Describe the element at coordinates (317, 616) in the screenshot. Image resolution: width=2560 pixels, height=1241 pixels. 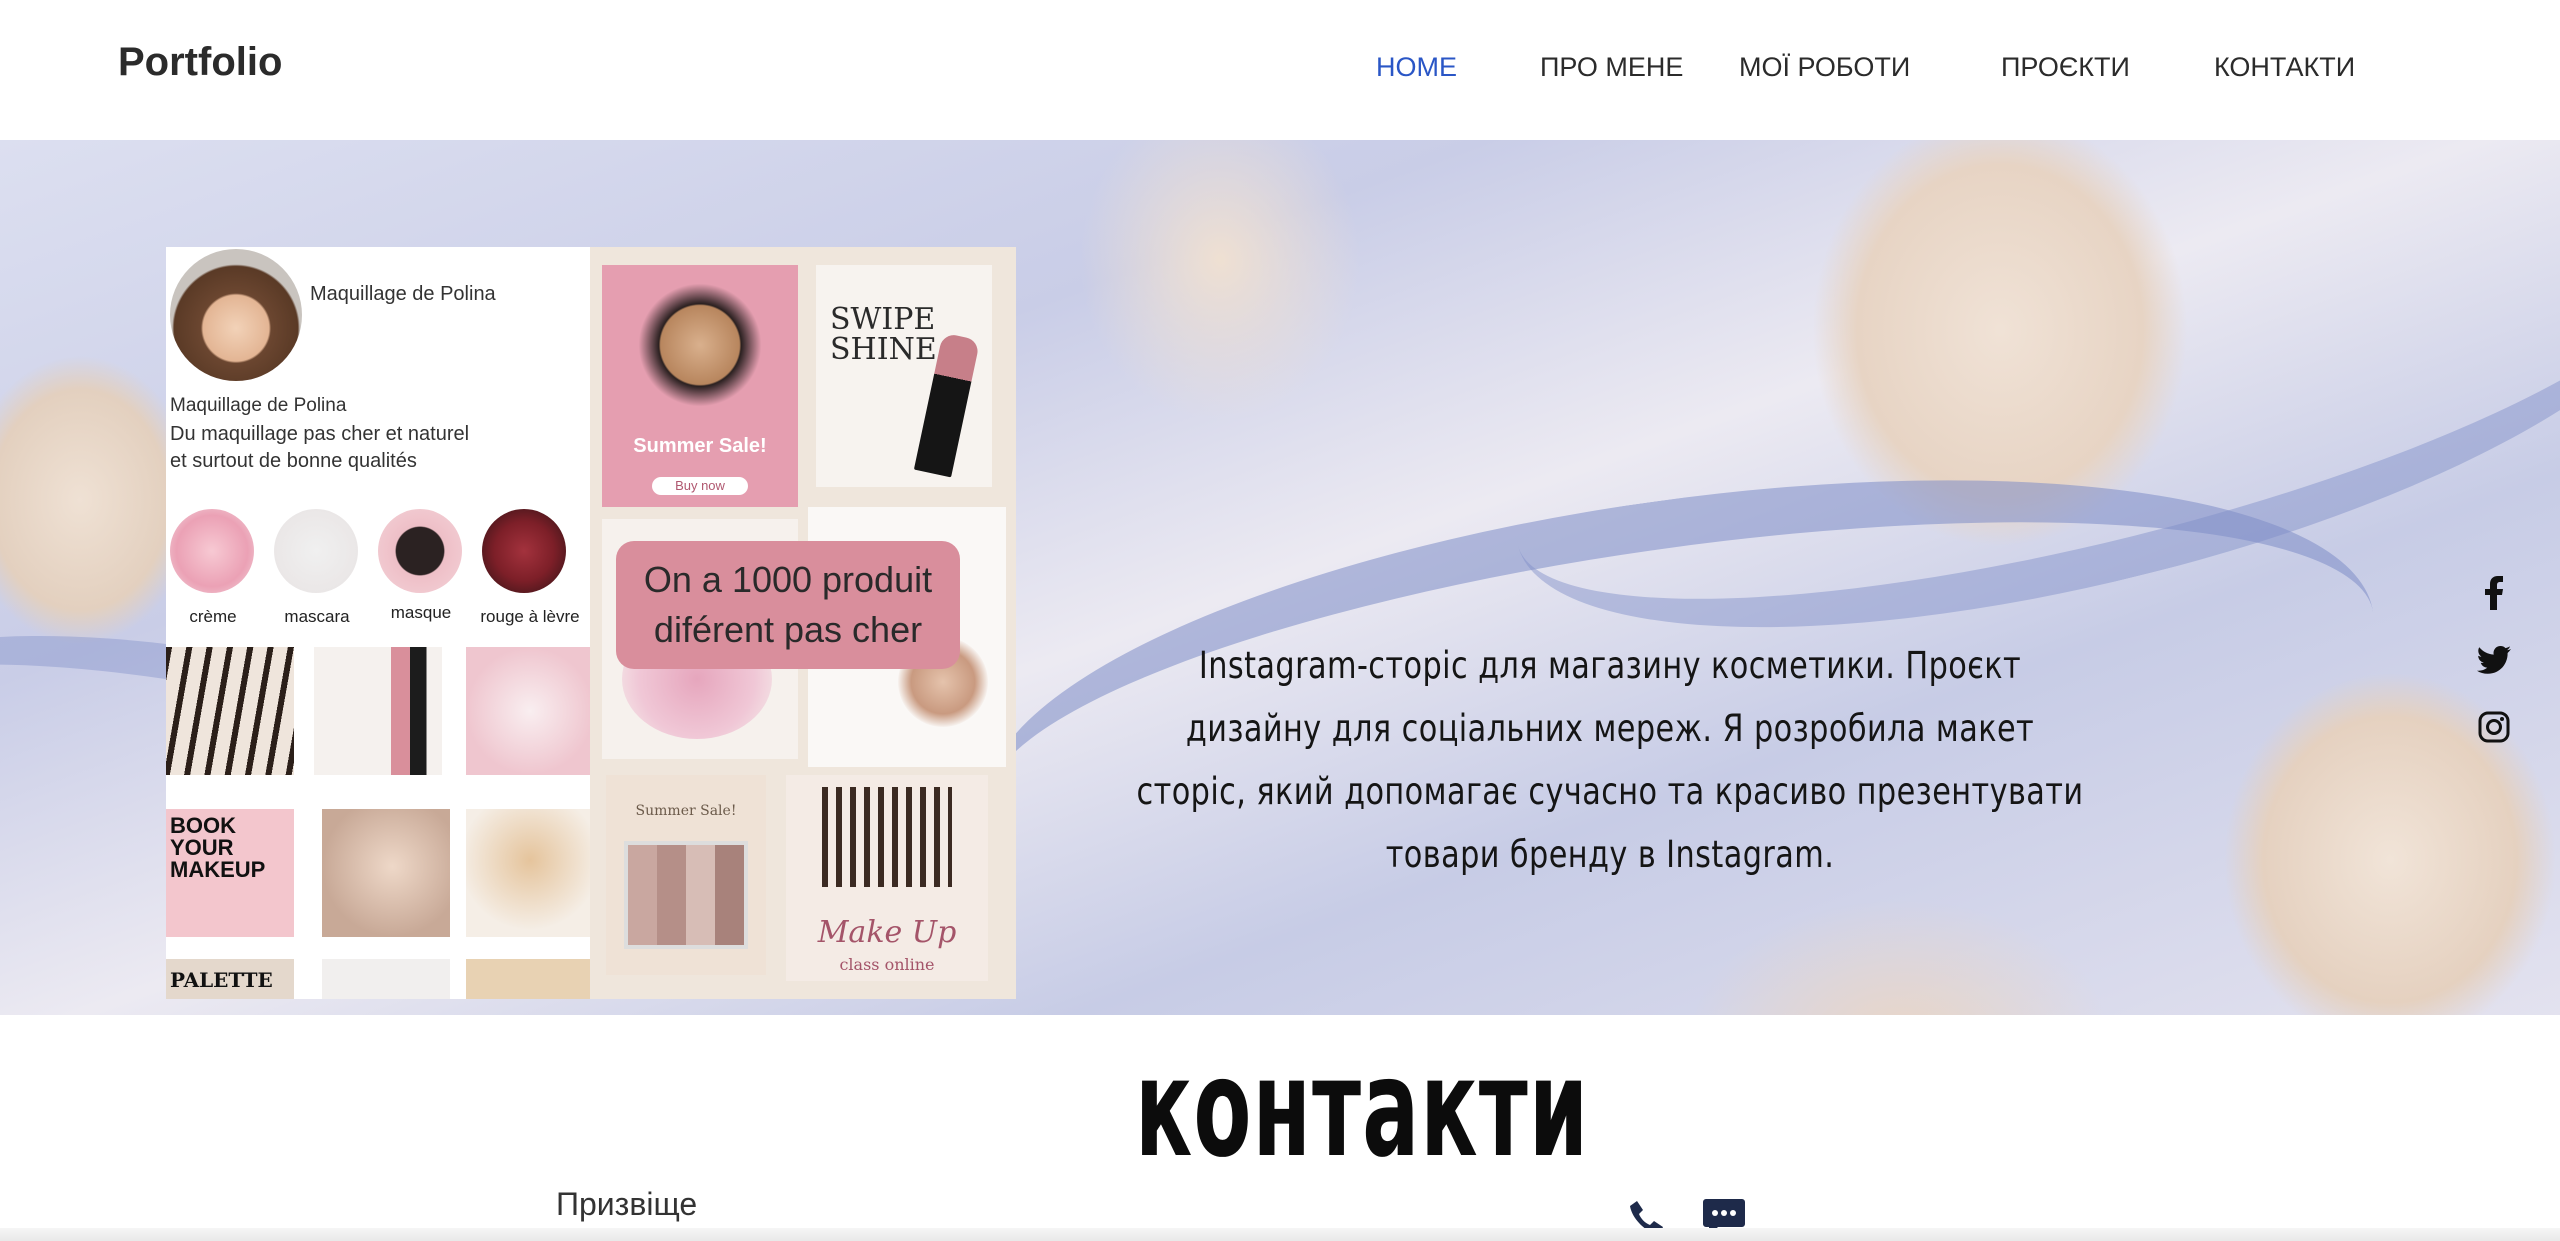
I see `highlight-label: mascara` at that location.